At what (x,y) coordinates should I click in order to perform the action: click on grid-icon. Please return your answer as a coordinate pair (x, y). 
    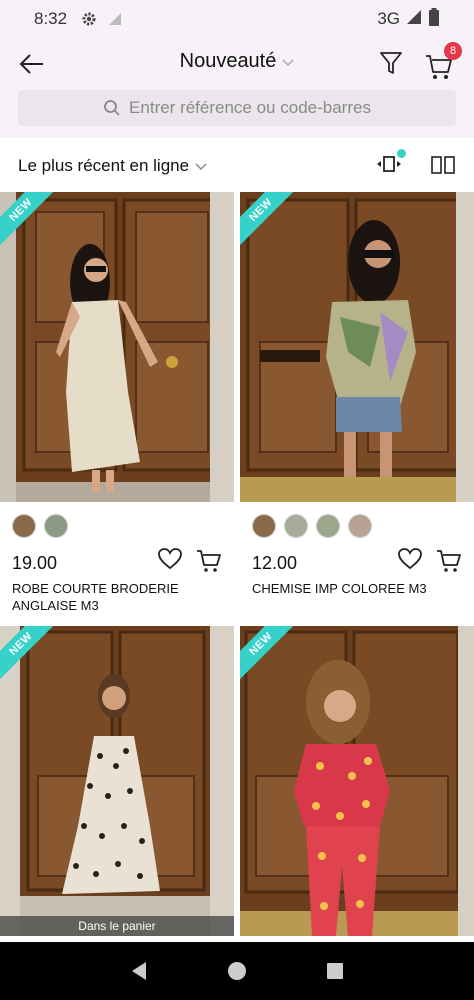
    Looking at the image, I should click on (443, 165).